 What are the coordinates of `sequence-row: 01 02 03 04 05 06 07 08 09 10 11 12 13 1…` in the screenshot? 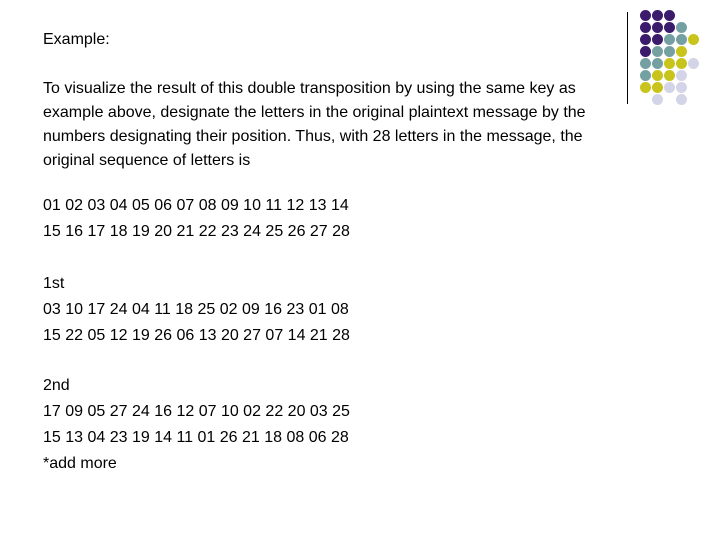 It's located at (196, 205).